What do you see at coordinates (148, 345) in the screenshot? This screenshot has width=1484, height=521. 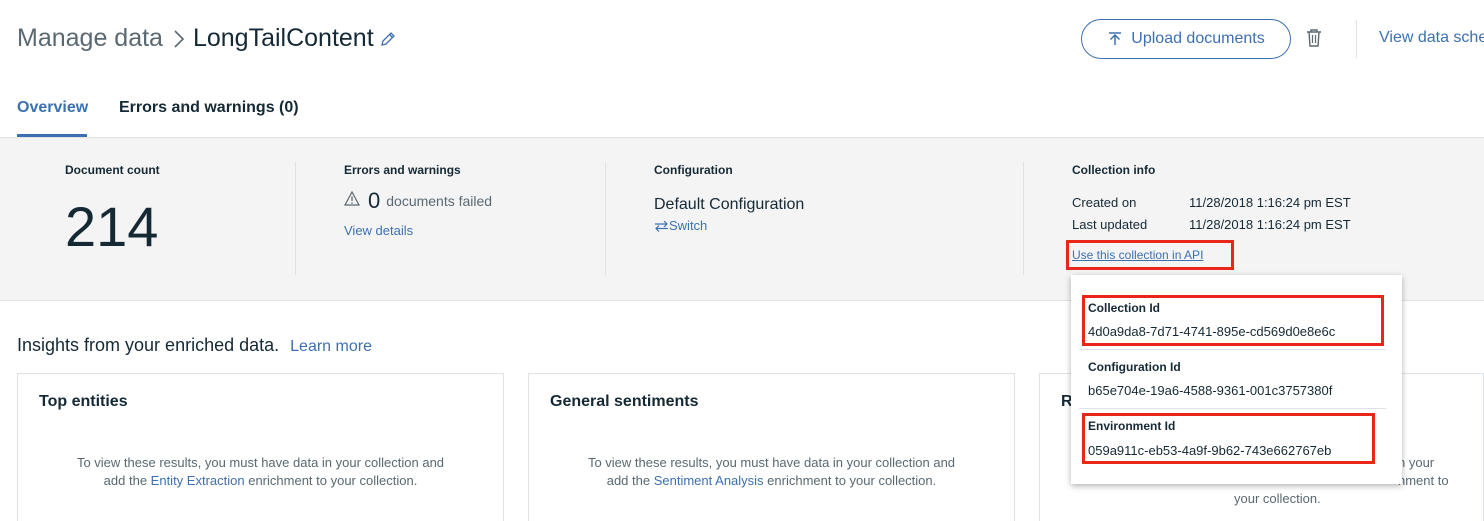 I see `insights-title: Insights from your enriched data.` at bounding box center [148, 345].